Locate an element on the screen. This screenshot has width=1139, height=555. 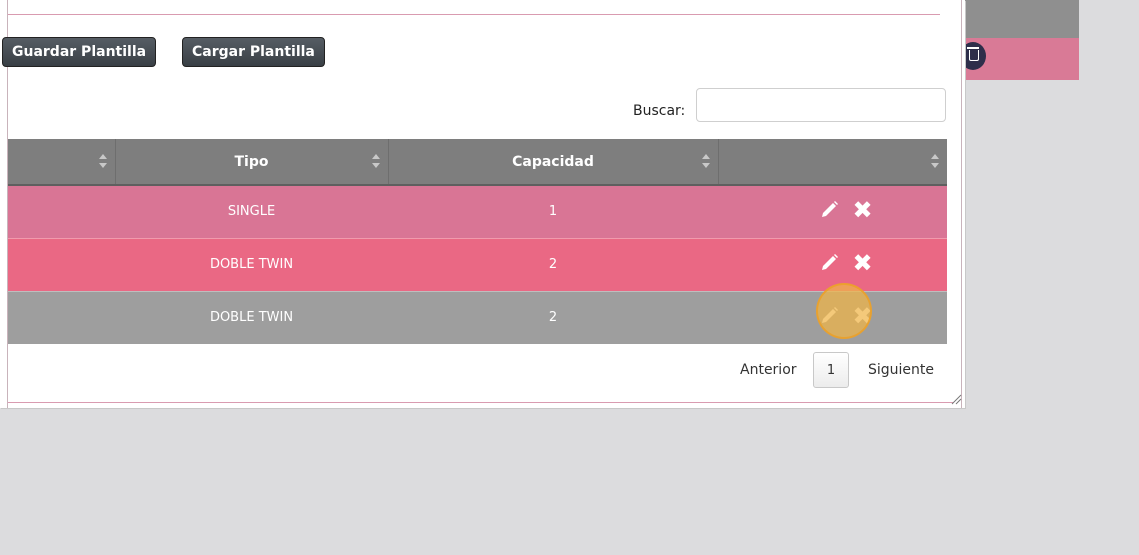
column-header-label: Tipo is located at coordinates (251, 161).